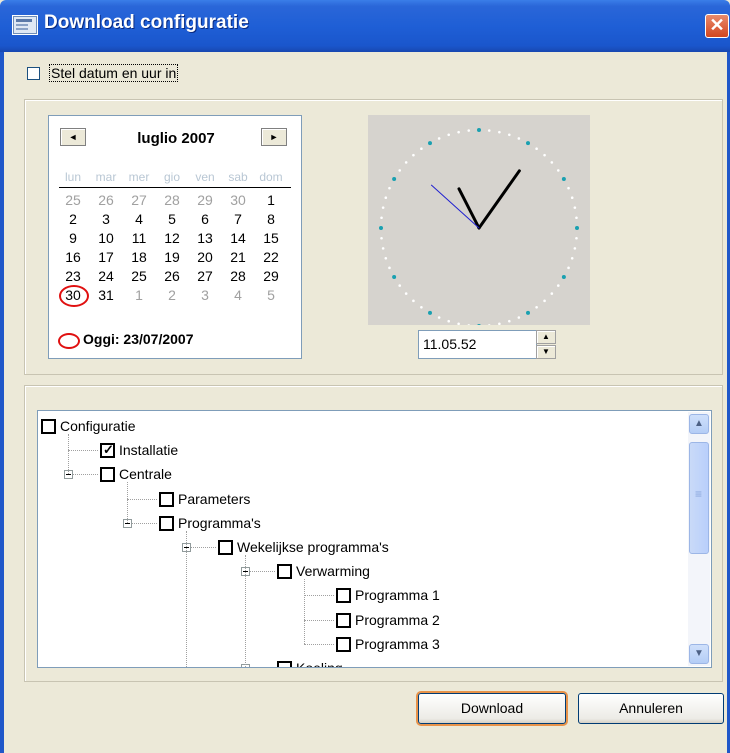  Describe the element at coordinates (651, 708) in the screenshot. I see `cancel-button: Annuleren` at that location.